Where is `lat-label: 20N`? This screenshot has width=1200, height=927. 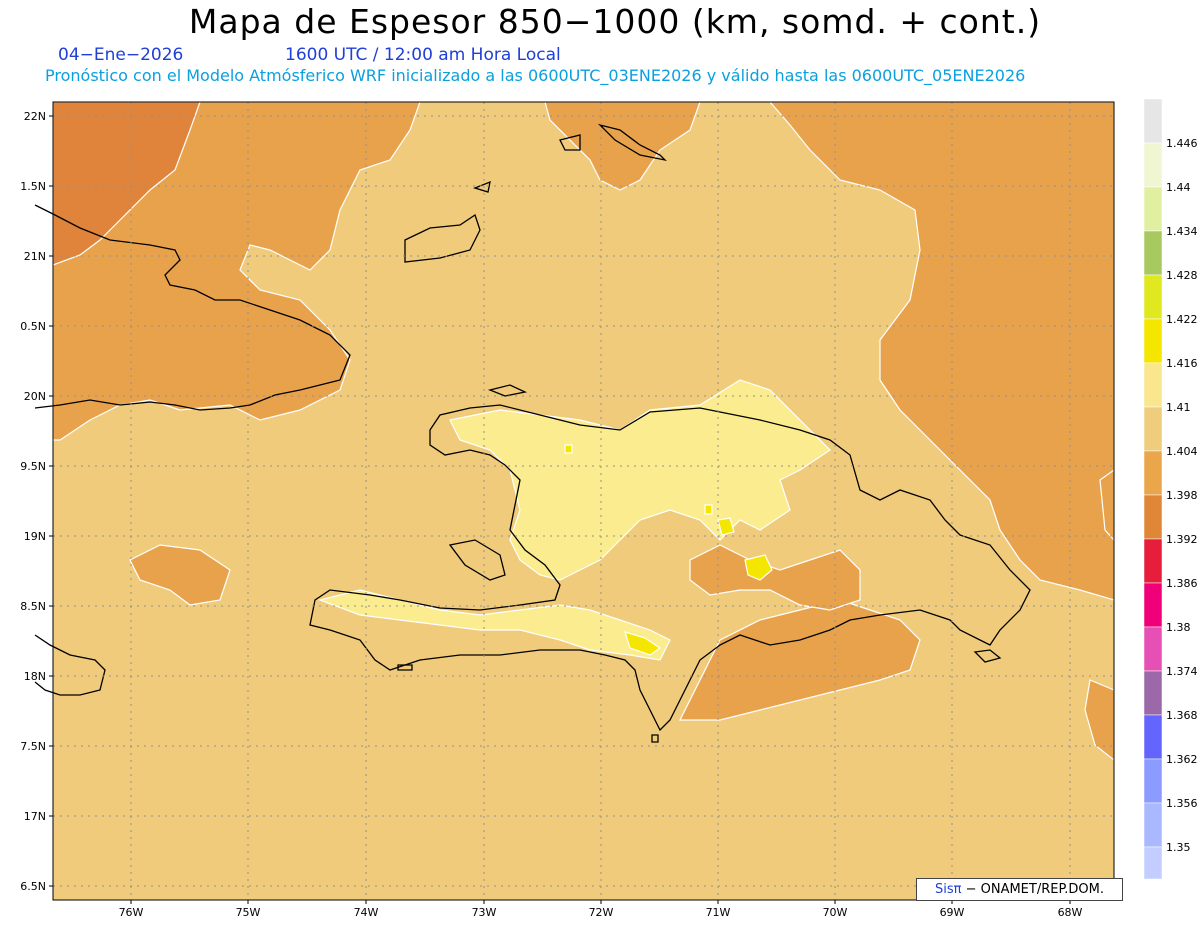
lat-label: 20N is located at coordinates (35, 396).